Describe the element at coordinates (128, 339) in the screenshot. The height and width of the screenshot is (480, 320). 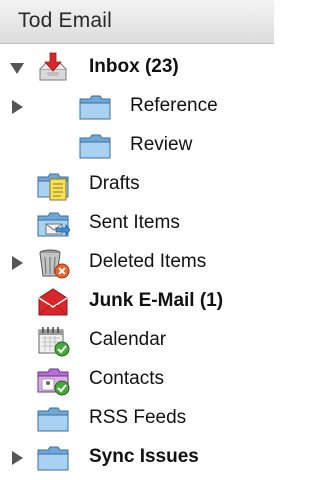
I see `folder-label-calendar: Calendar` at that location.